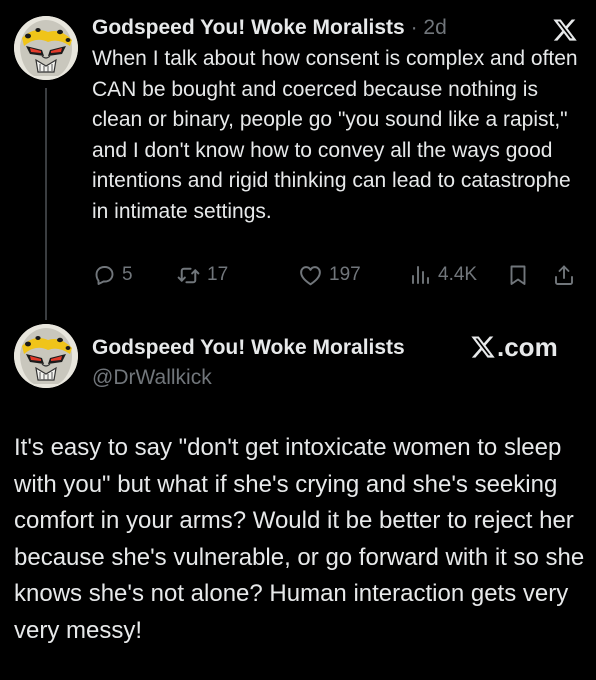  Describe the element at coordinates (458, 274) in the screenshot. I see `views-count: 4.4K` at that location.